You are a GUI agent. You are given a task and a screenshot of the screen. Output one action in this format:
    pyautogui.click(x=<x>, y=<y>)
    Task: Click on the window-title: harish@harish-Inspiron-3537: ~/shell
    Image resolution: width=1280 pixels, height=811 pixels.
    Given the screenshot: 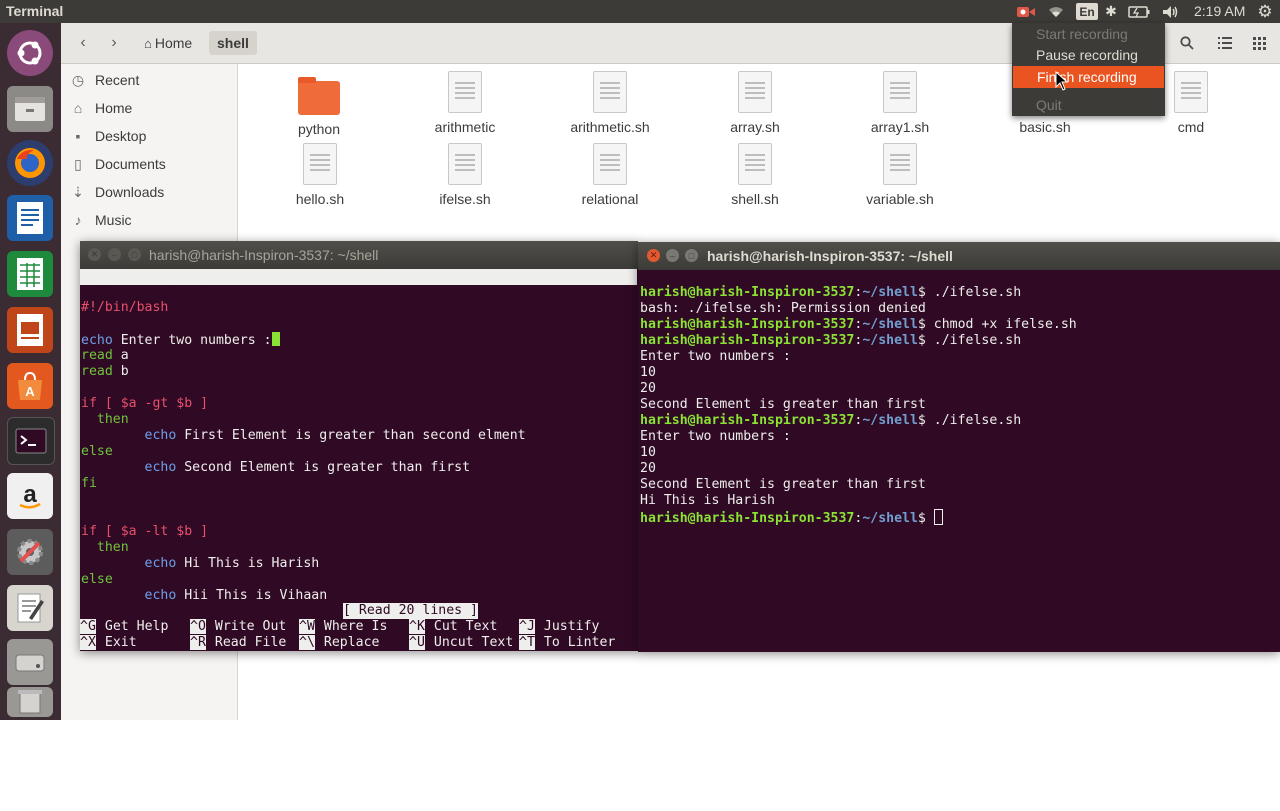 What is the action you would take?
    pyautogui.click(x=830, y=256)
    